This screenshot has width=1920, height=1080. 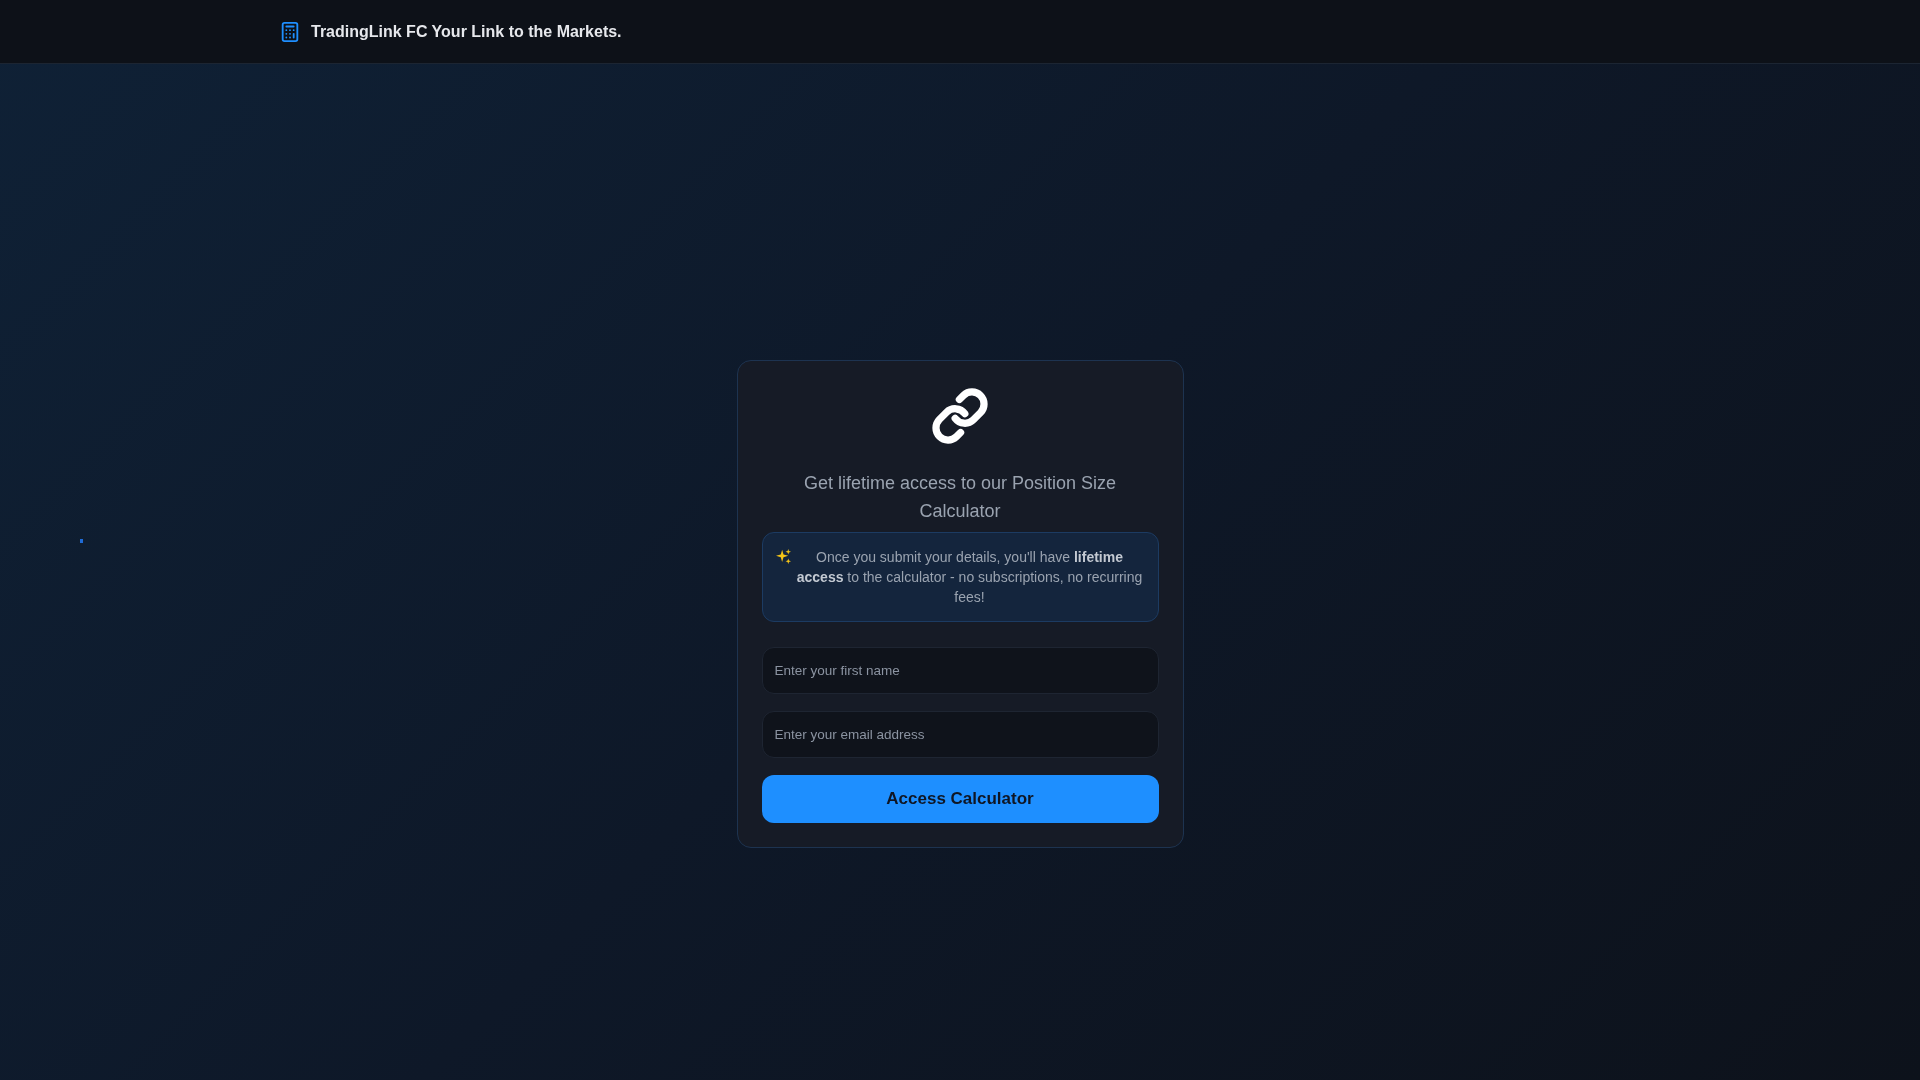 What do you see at coordinates (960, 497) in the screenshot?
I see `card-heading: Get lifetime access to our Position Size Calculator` at bounding box center [960, 497].